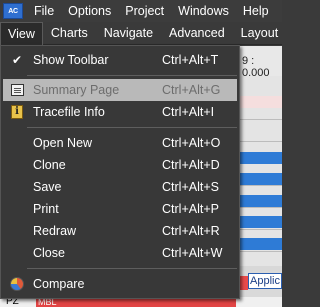 Image resolution: width=320 pixels, height=307 pixels. What do you see at coordinates (261, 102) in the screenshot?
I see `timeline-pink-band` at bounding box center [261, 102].